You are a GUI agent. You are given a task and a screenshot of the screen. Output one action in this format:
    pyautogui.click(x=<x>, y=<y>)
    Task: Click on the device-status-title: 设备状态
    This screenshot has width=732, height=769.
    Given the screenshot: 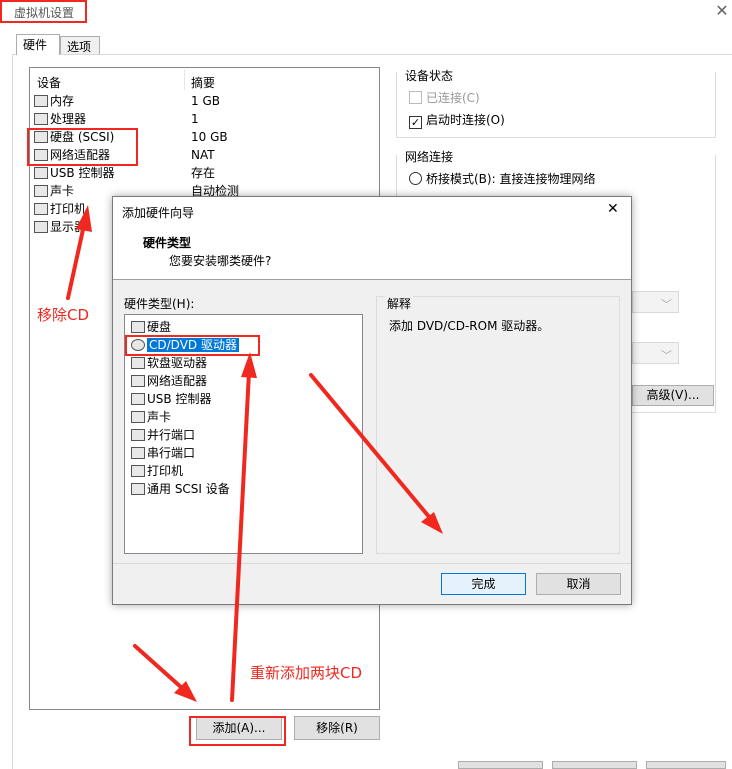 What is the action you would take?
    pyautogui.click(x=429, y=75)
    